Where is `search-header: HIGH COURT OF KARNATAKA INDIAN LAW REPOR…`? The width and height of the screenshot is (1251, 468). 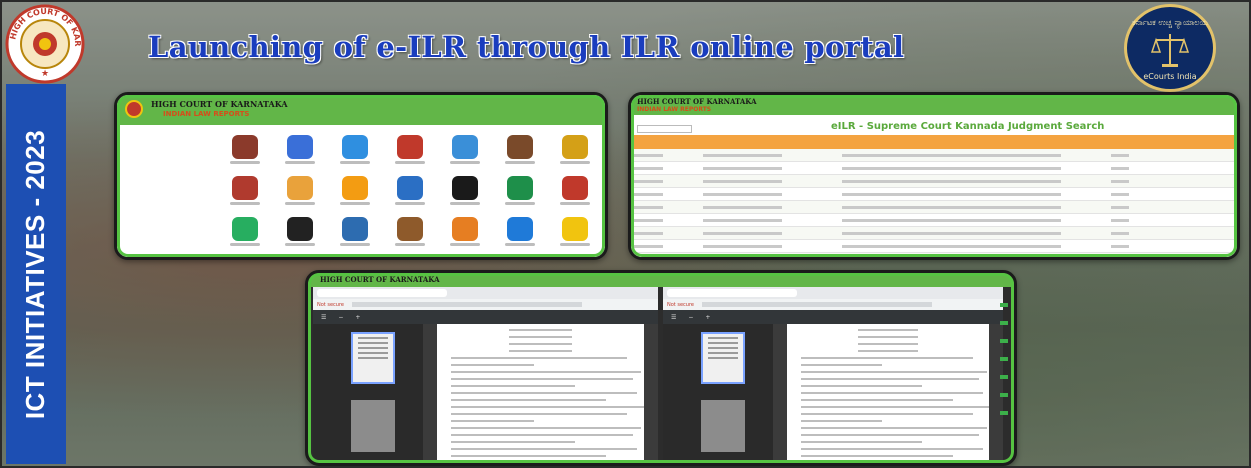 search-header: HIGH COURT OF KARNATAKA INDIAN LAW REPOR… is located at coordinates (934, 105).